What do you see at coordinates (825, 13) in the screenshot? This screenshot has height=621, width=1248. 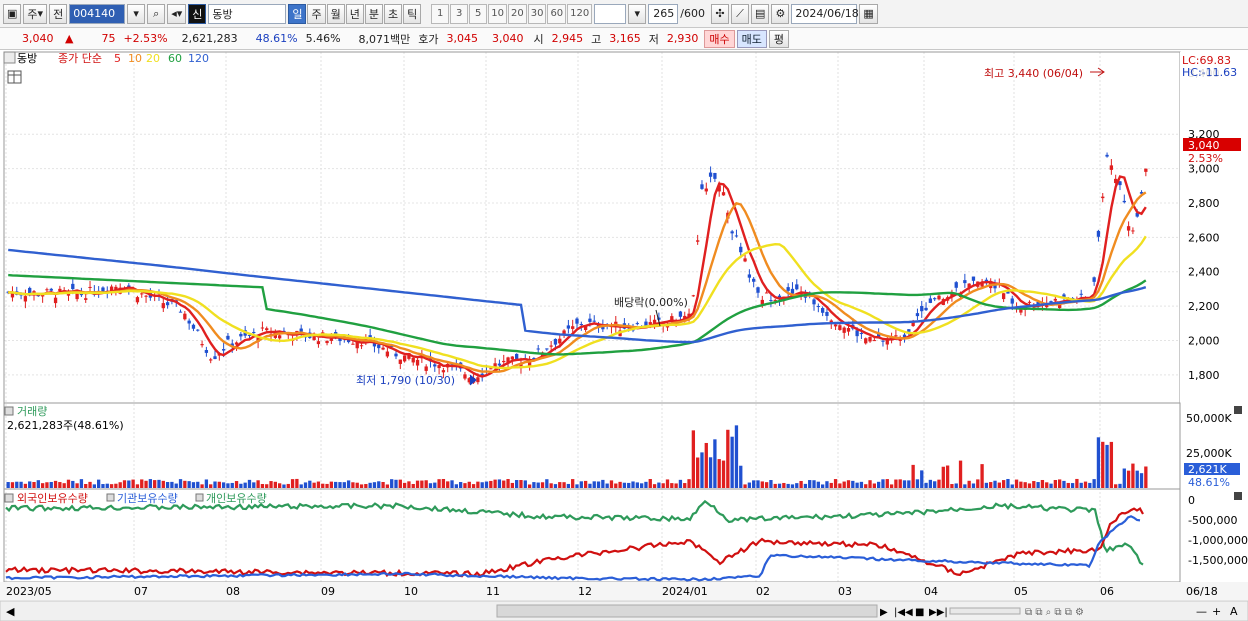 I see `date-input: 2024/06/18` at bounding box center [825, 13].